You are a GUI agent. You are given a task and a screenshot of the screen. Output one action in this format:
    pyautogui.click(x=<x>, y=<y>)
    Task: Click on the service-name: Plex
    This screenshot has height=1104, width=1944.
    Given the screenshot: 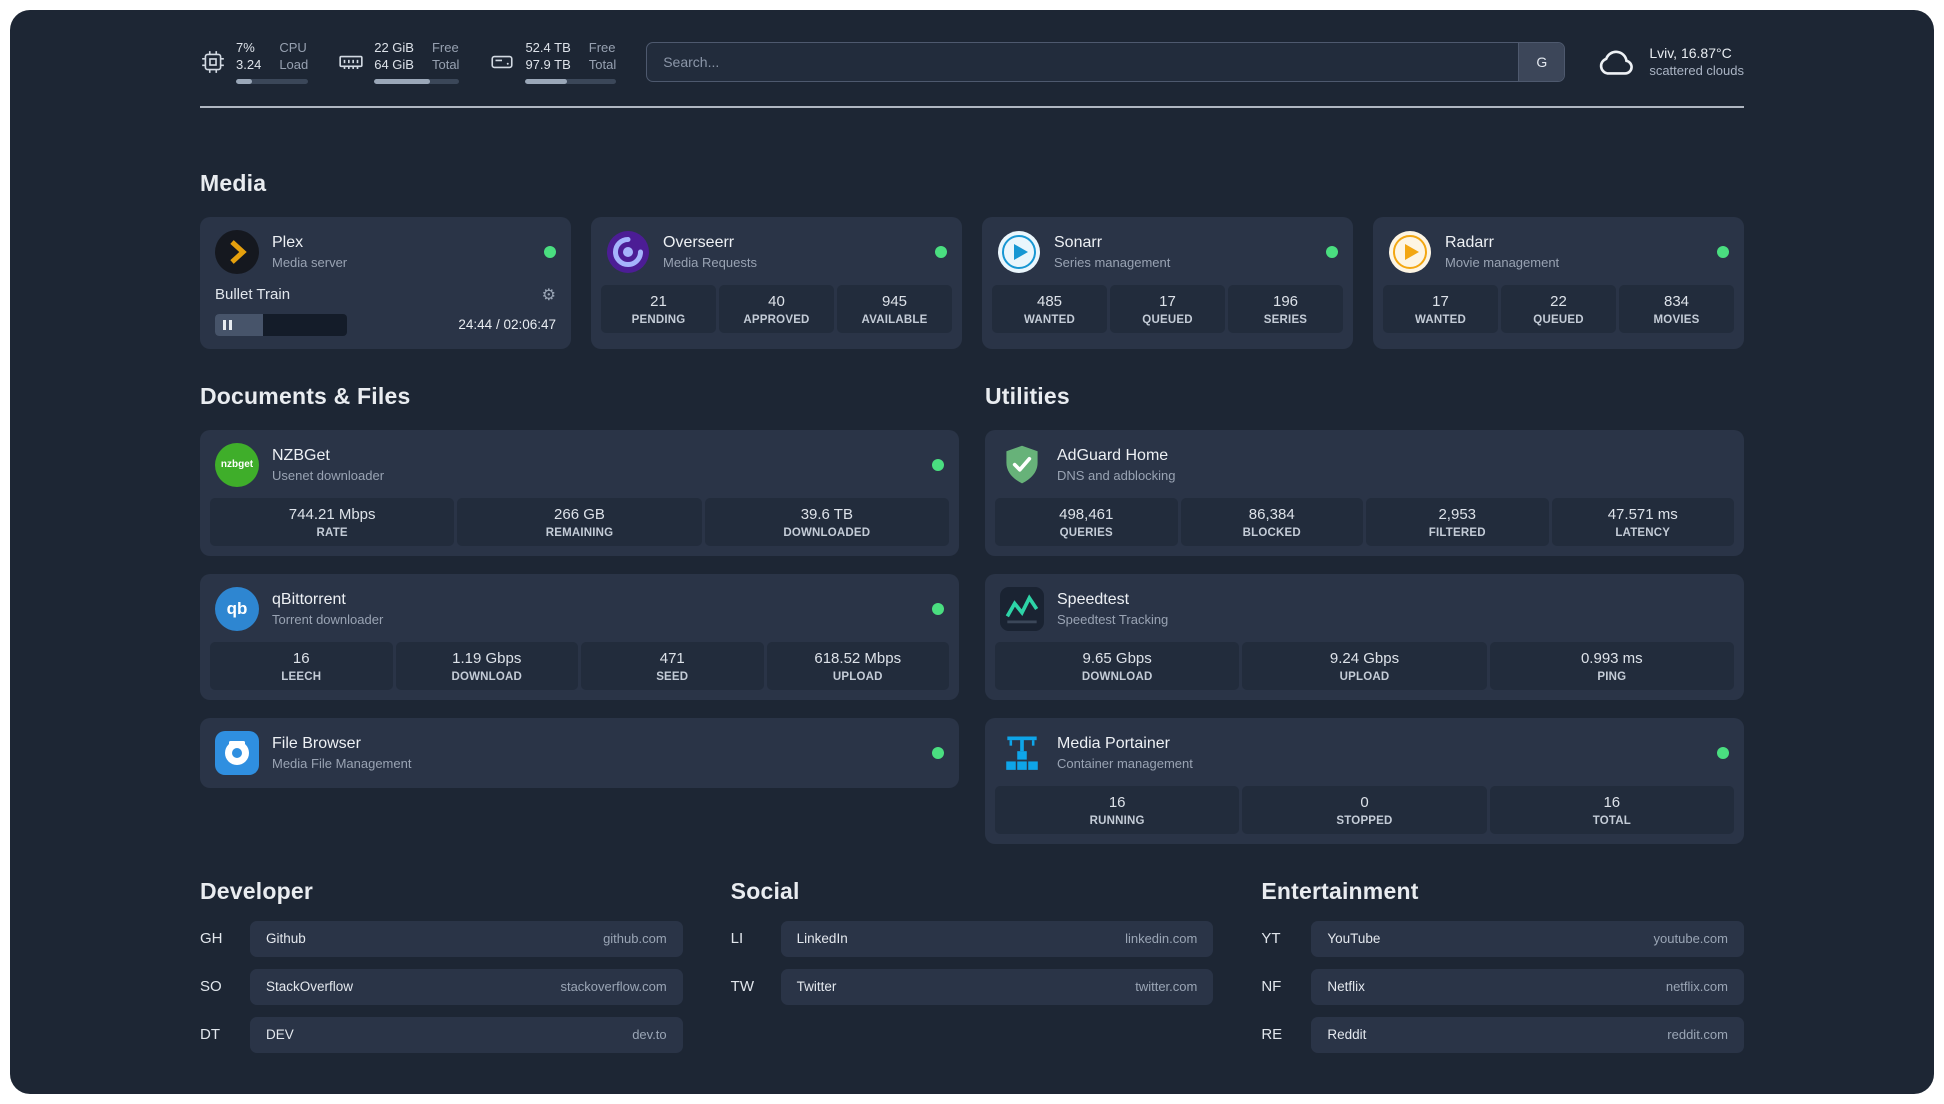 What is the action you would take?
    pyautogui.click(x=288, y=242)
    